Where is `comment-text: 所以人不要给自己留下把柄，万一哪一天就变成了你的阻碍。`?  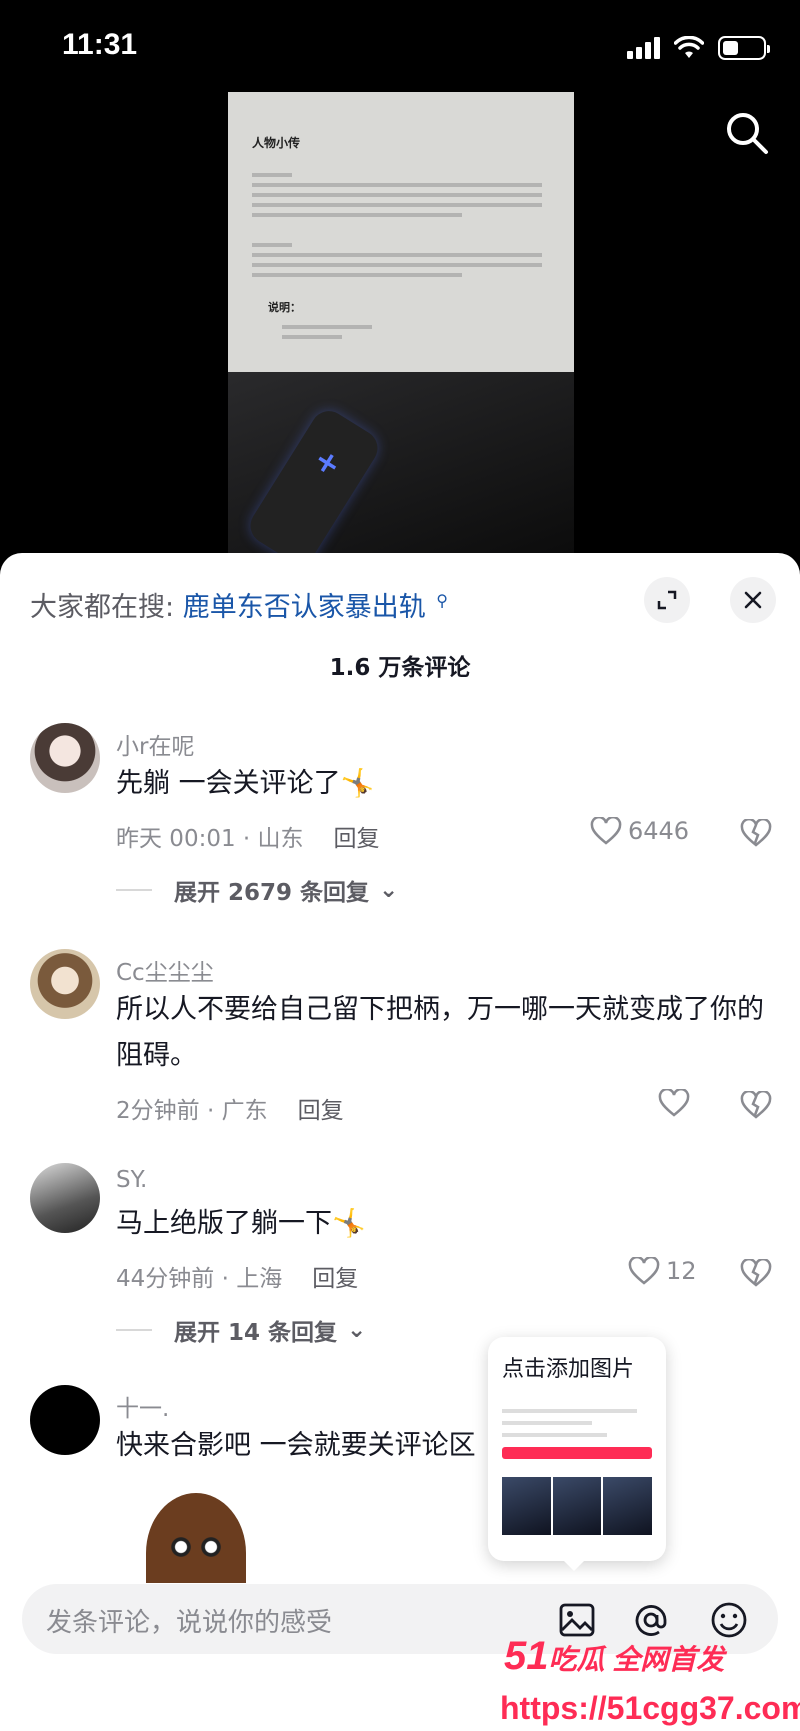 comment-text: 所以人不要给自己留下把柄，万一哪一天就变成了你的阻碍。 is located at coordinates (440, 1032).